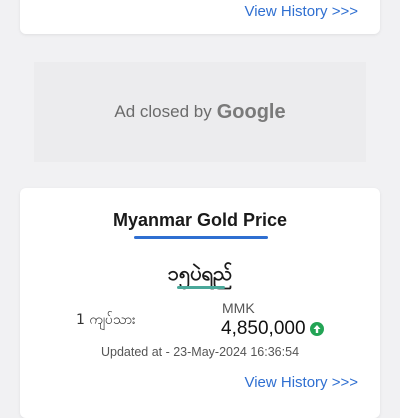 The image size is (400, 418). What do you see at coordinates (316, 329) in the screenshot?
I see `arrow-up-icon` at bounding box center [316, 329].